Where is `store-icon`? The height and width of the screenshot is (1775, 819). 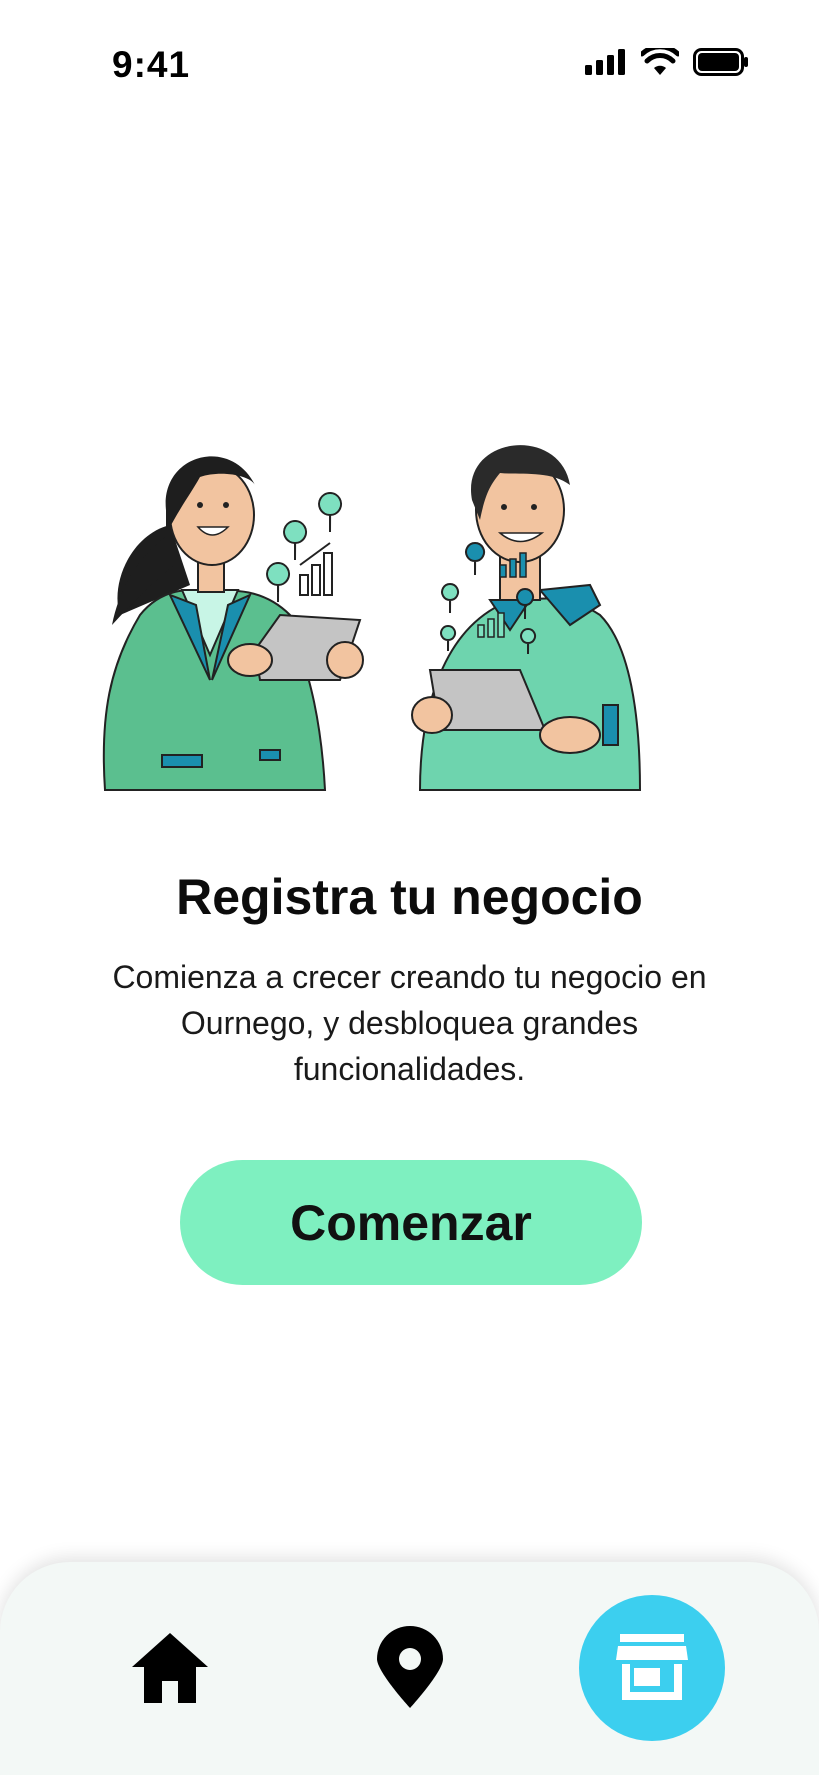 store-icon is located at coordinates (652, 1667).